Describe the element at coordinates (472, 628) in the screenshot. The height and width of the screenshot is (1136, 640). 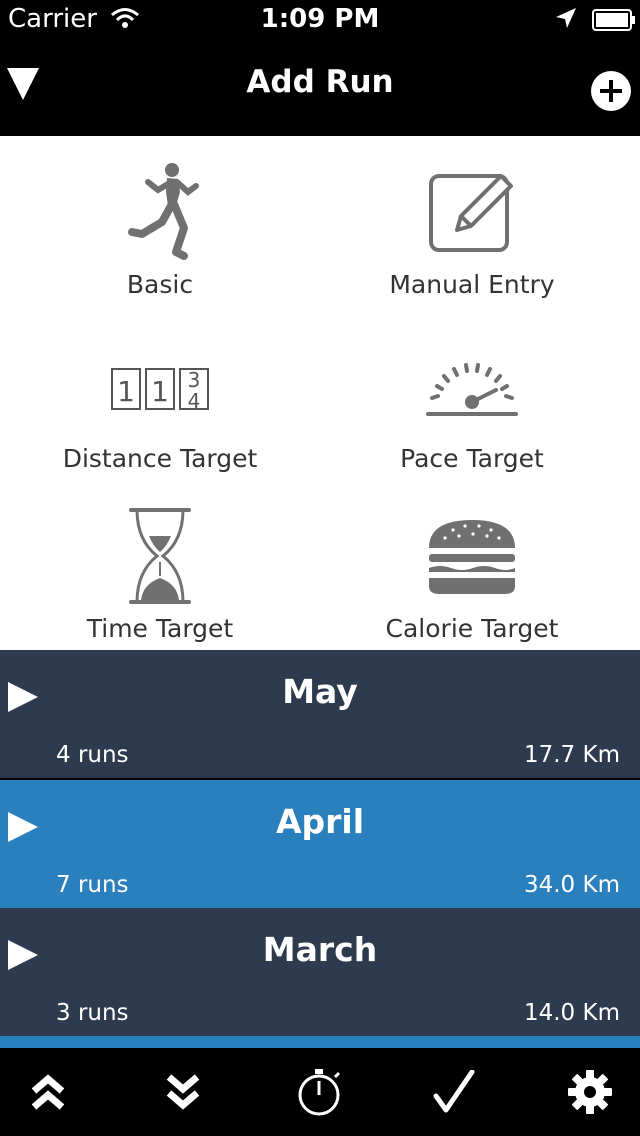
I see `option-calorie-target-label: Calorie Target` at that location.